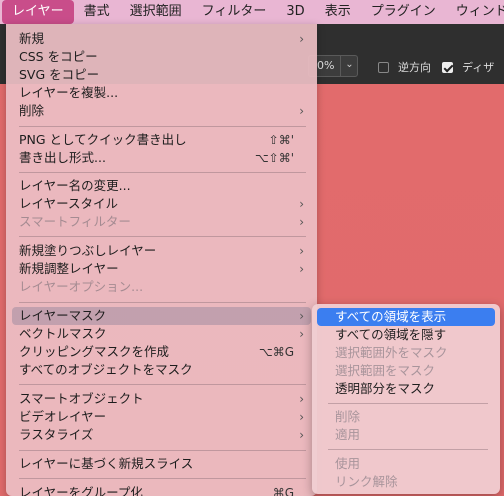 This screenshot has height=496, width=504. What do you see at coordinates (161, 57) in the screenshot?
I see `menu-item-copy-css: CSS をコピー` at bounding box center [161, 57].